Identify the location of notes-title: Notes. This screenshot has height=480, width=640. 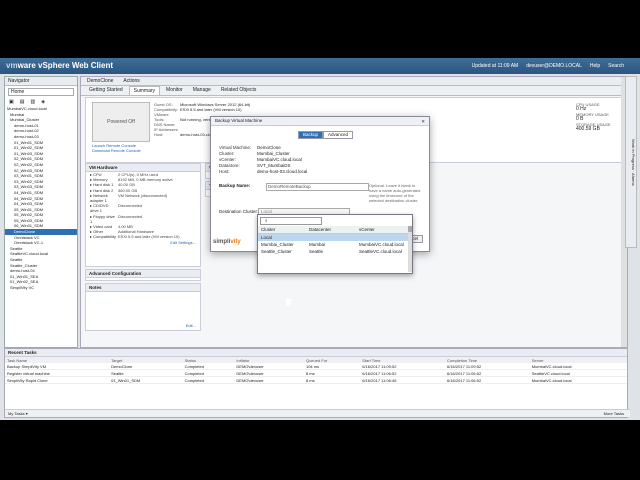
(143, 288).